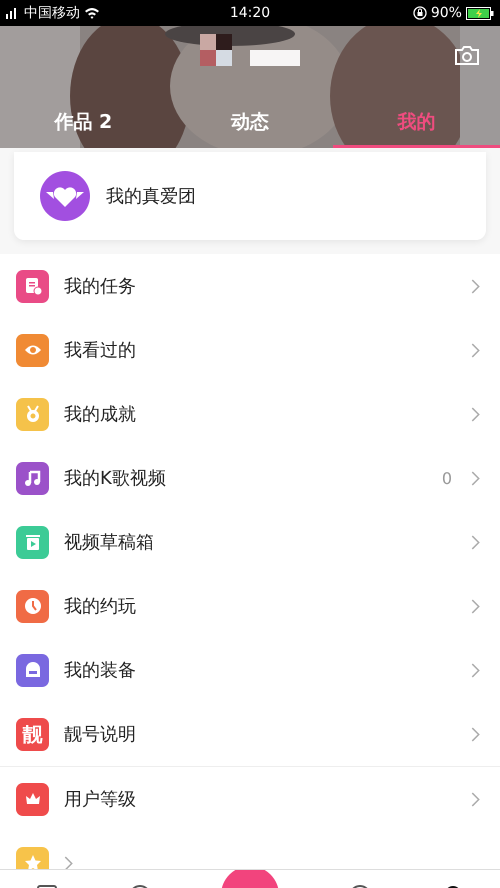 The image size is (500, 888). I want to click on tab: 作品 2, so click(83, 125).